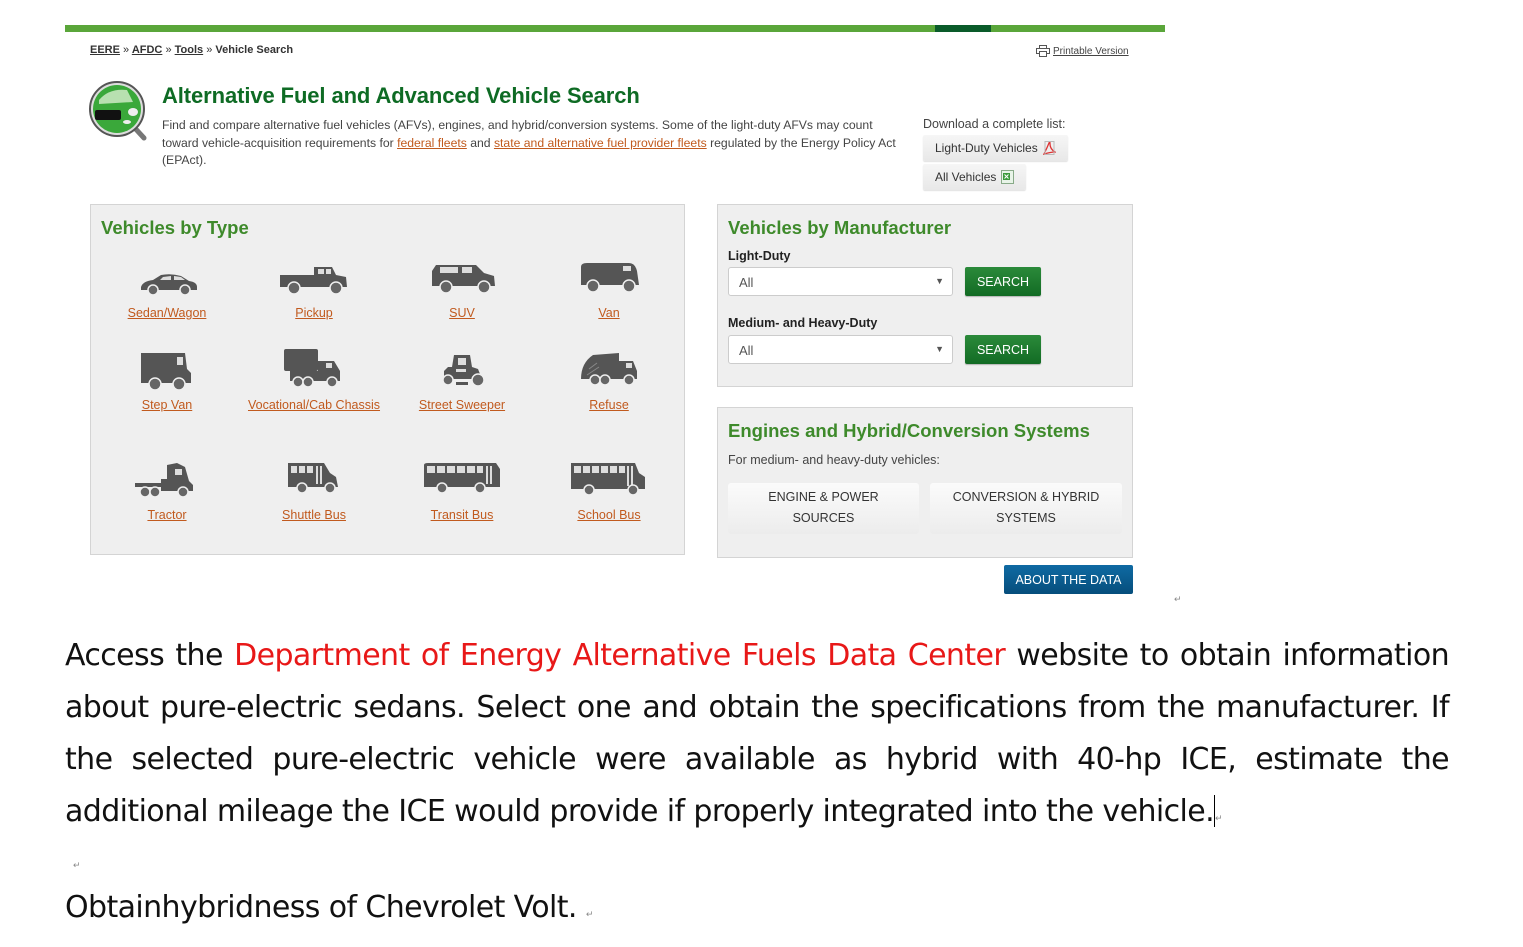  I want to click on heavy-duty-select-value: All, so click(746, 350).